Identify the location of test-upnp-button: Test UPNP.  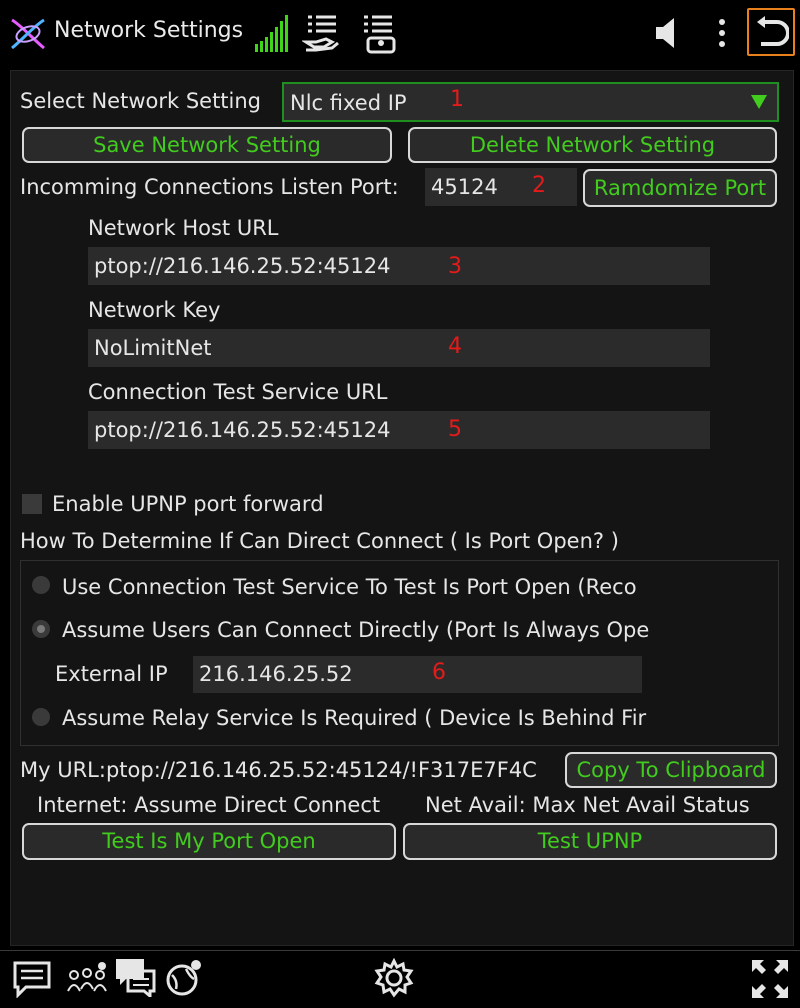
(590, 841).